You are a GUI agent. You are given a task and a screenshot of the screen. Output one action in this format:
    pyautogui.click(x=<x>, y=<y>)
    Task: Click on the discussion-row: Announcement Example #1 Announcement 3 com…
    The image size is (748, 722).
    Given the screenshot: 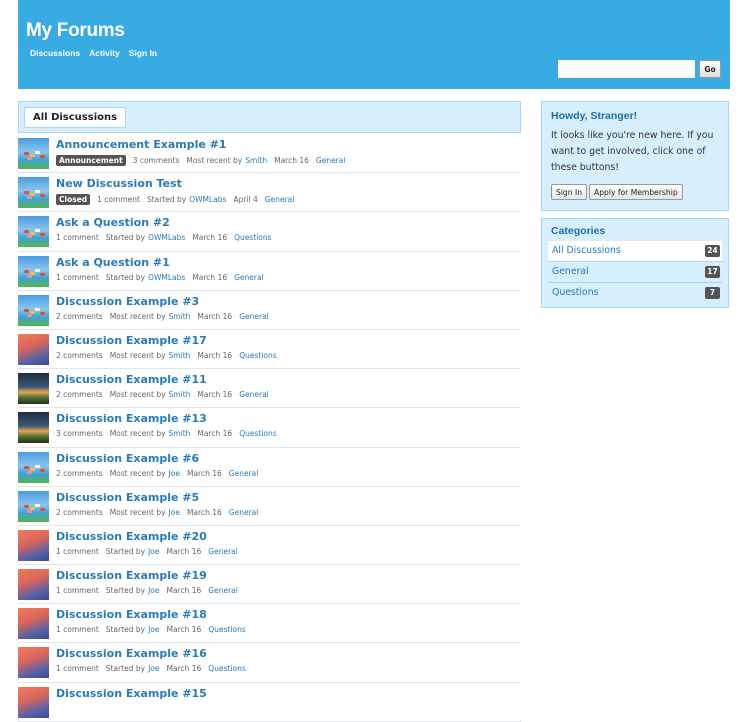 What is the action you would take?
    pyautogui.click(x=269, y=154)
    